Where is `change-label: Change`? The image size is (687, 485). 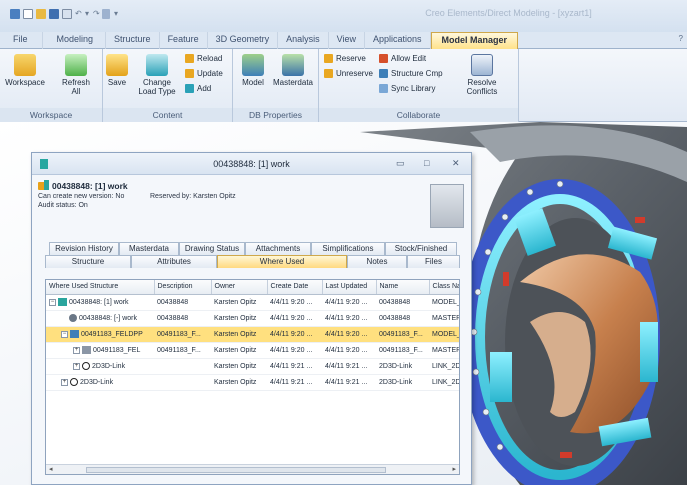 change-label: Change is located at coordinates (157, 82).